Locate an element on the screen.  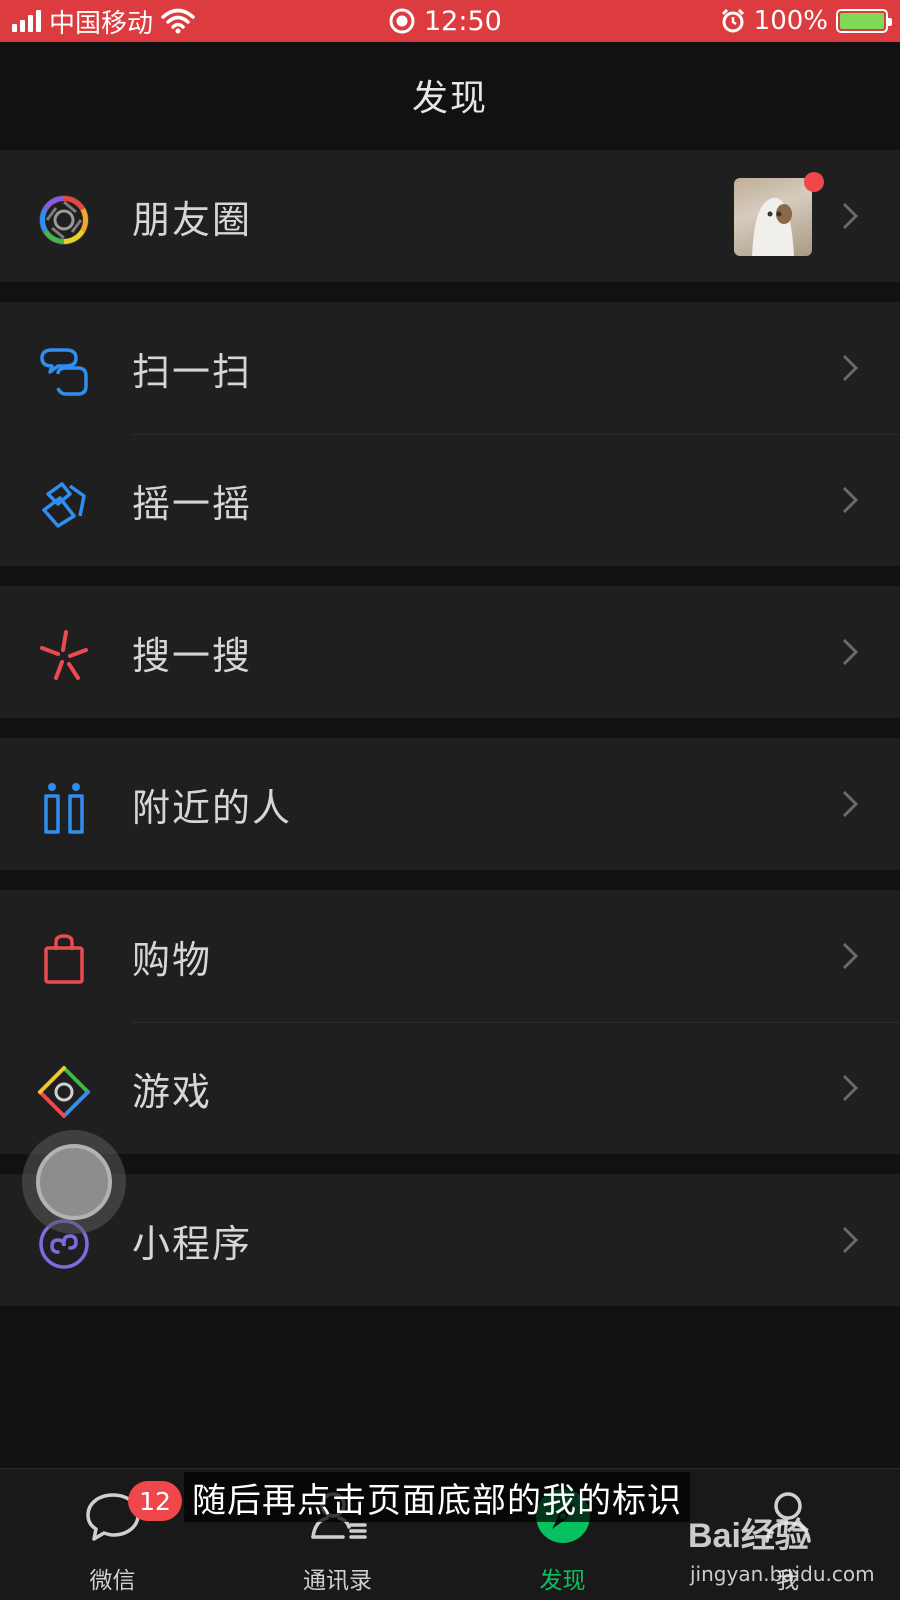
menu-label-moments: 朋友圈 is located at coordinates (192, 219).